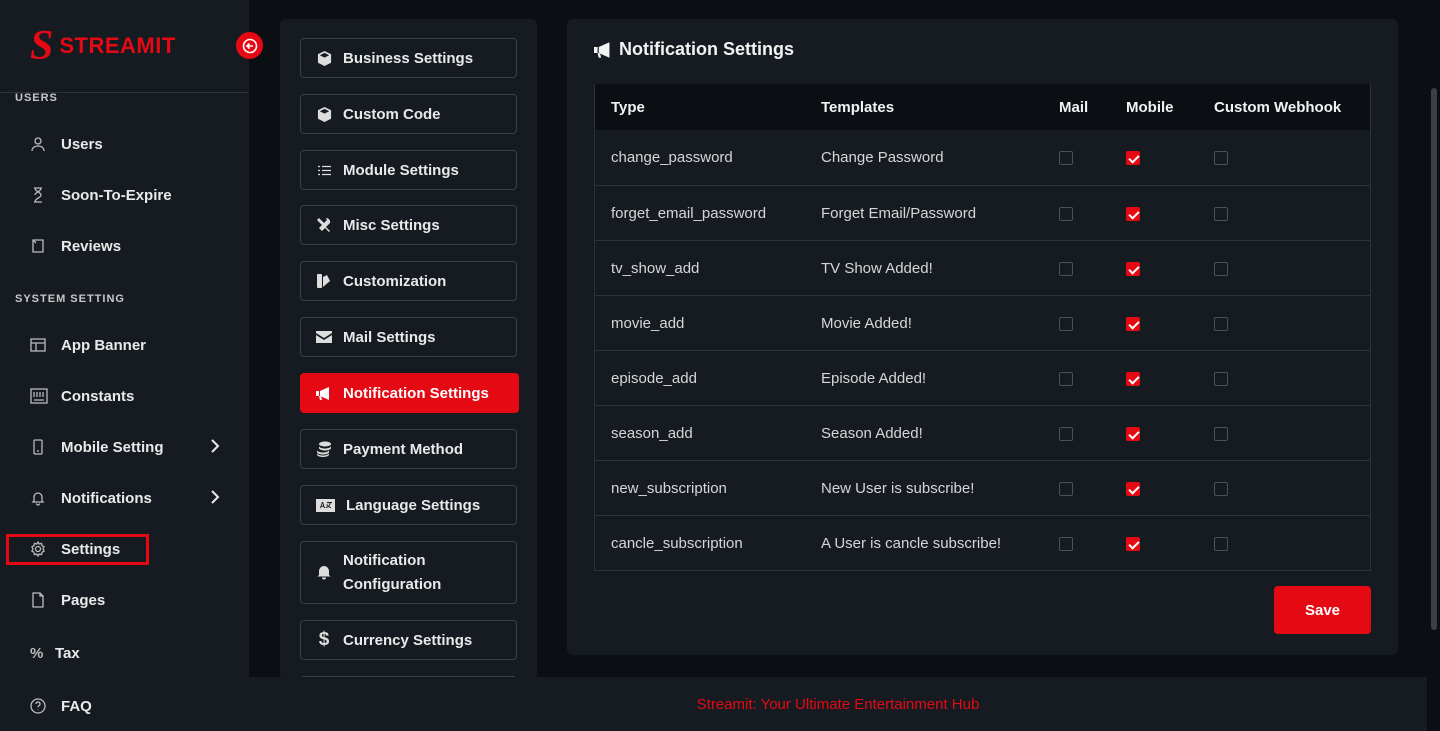 The width and height of the screenshot is (1440, 731). Describe the element at coordinates (40, 144) in the screenshot. I see `user-icon` at that location.